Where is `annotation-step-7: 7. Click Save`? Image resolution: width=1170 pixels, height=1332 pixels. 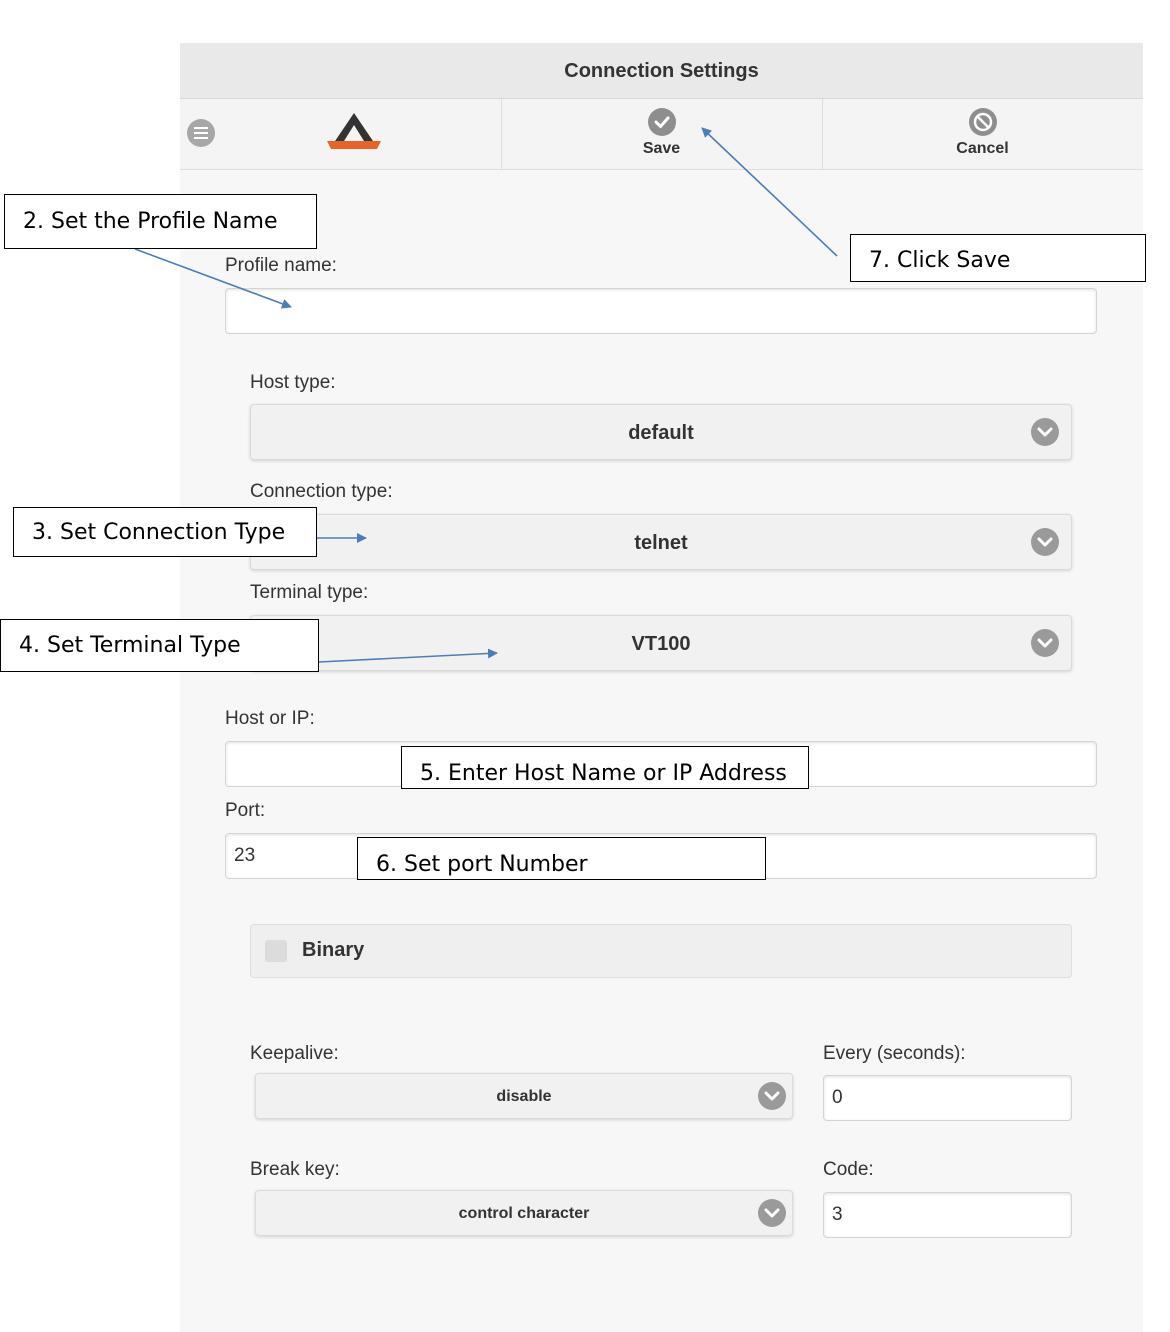 annotation-step-7: 7. Click Save is located at coordinates (998, 258).